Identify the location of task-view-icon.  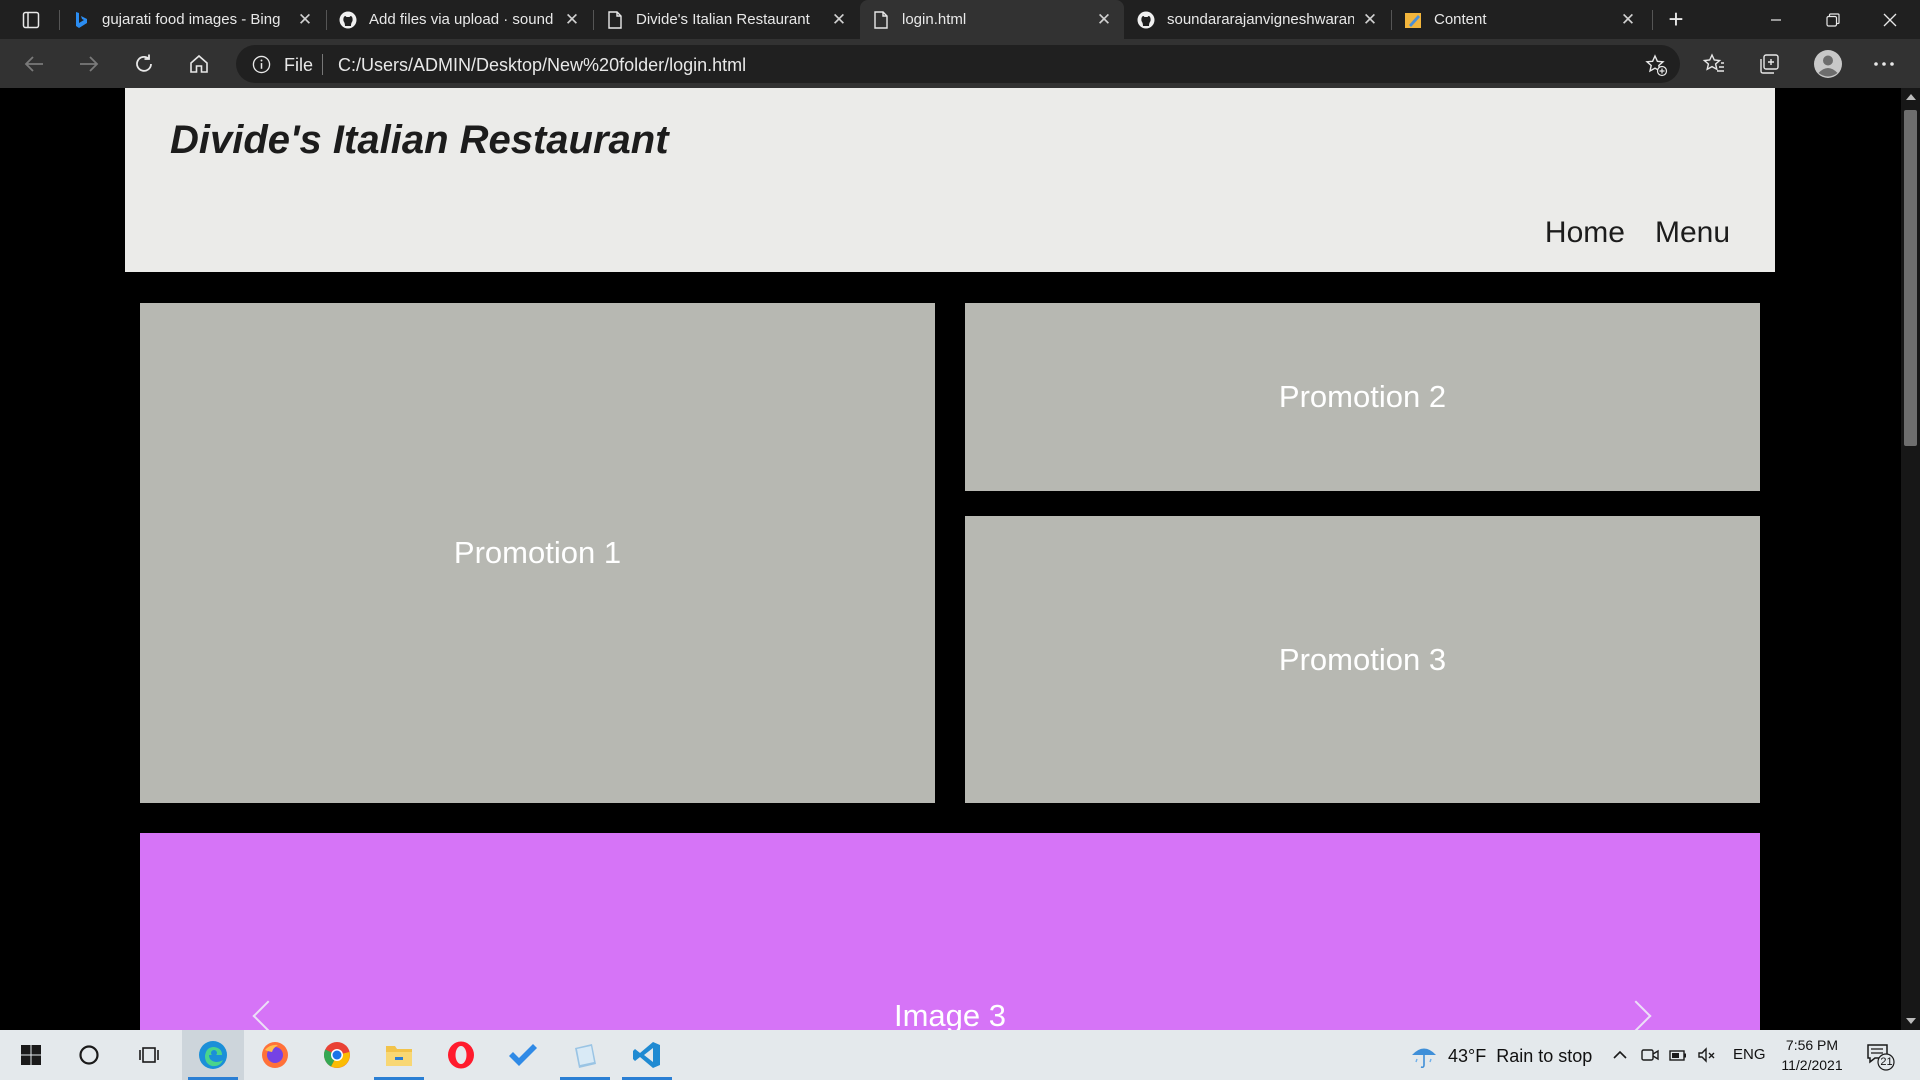
(149, 1055).